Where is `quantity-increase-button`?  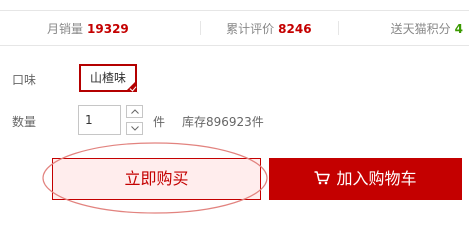
quantity-increase-button is located at coordinates (134, 111).